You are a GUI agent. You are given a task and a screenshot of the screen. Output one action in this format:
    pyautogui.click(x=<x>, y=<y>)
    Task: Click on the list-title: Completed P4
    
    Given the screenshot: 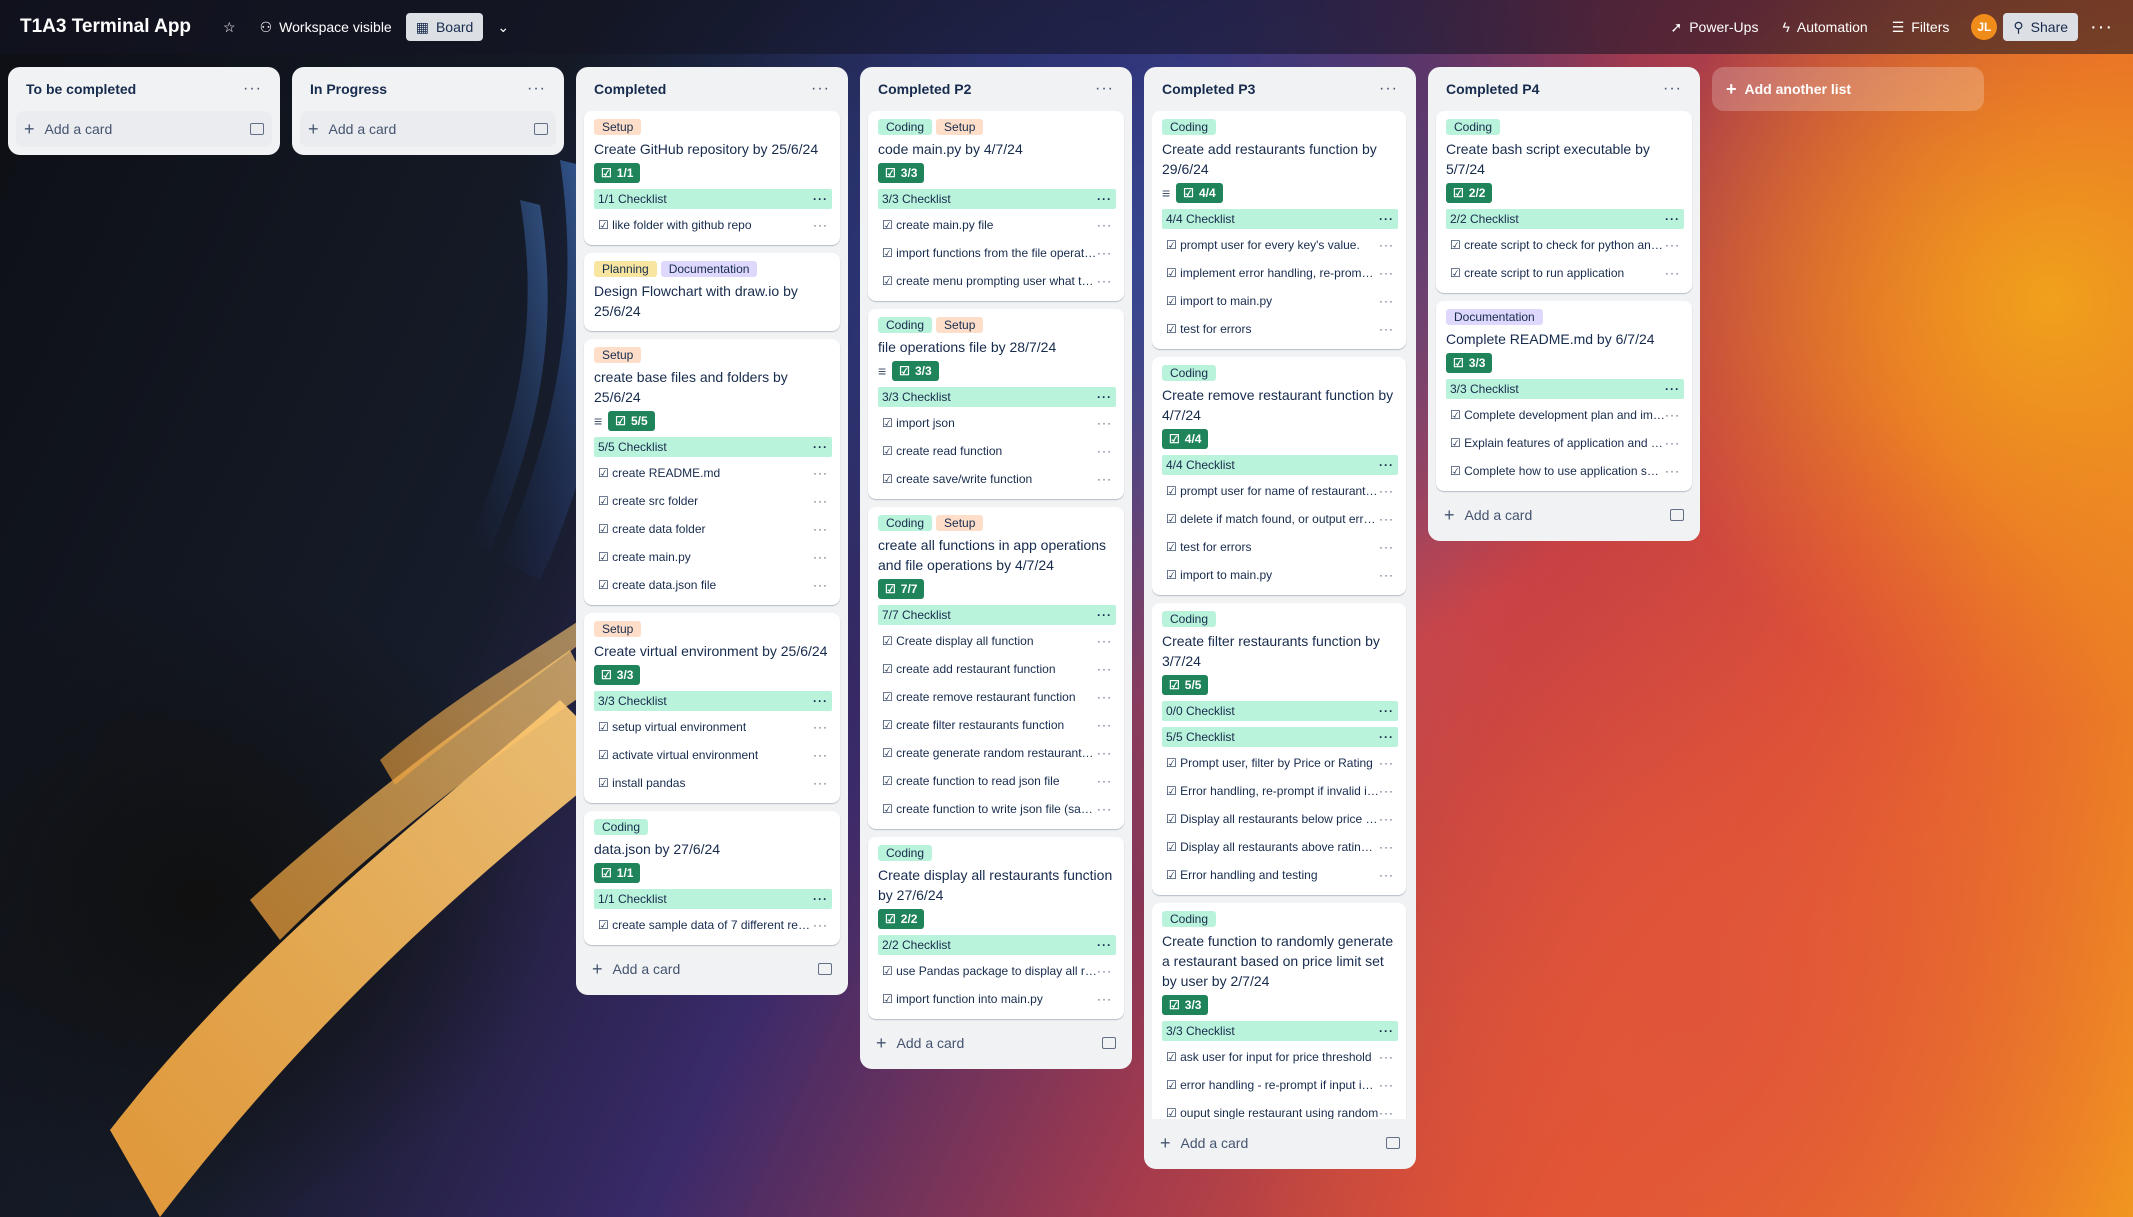 What is the action you would take?
    pyautogui.click(x=1492, y=89)
    